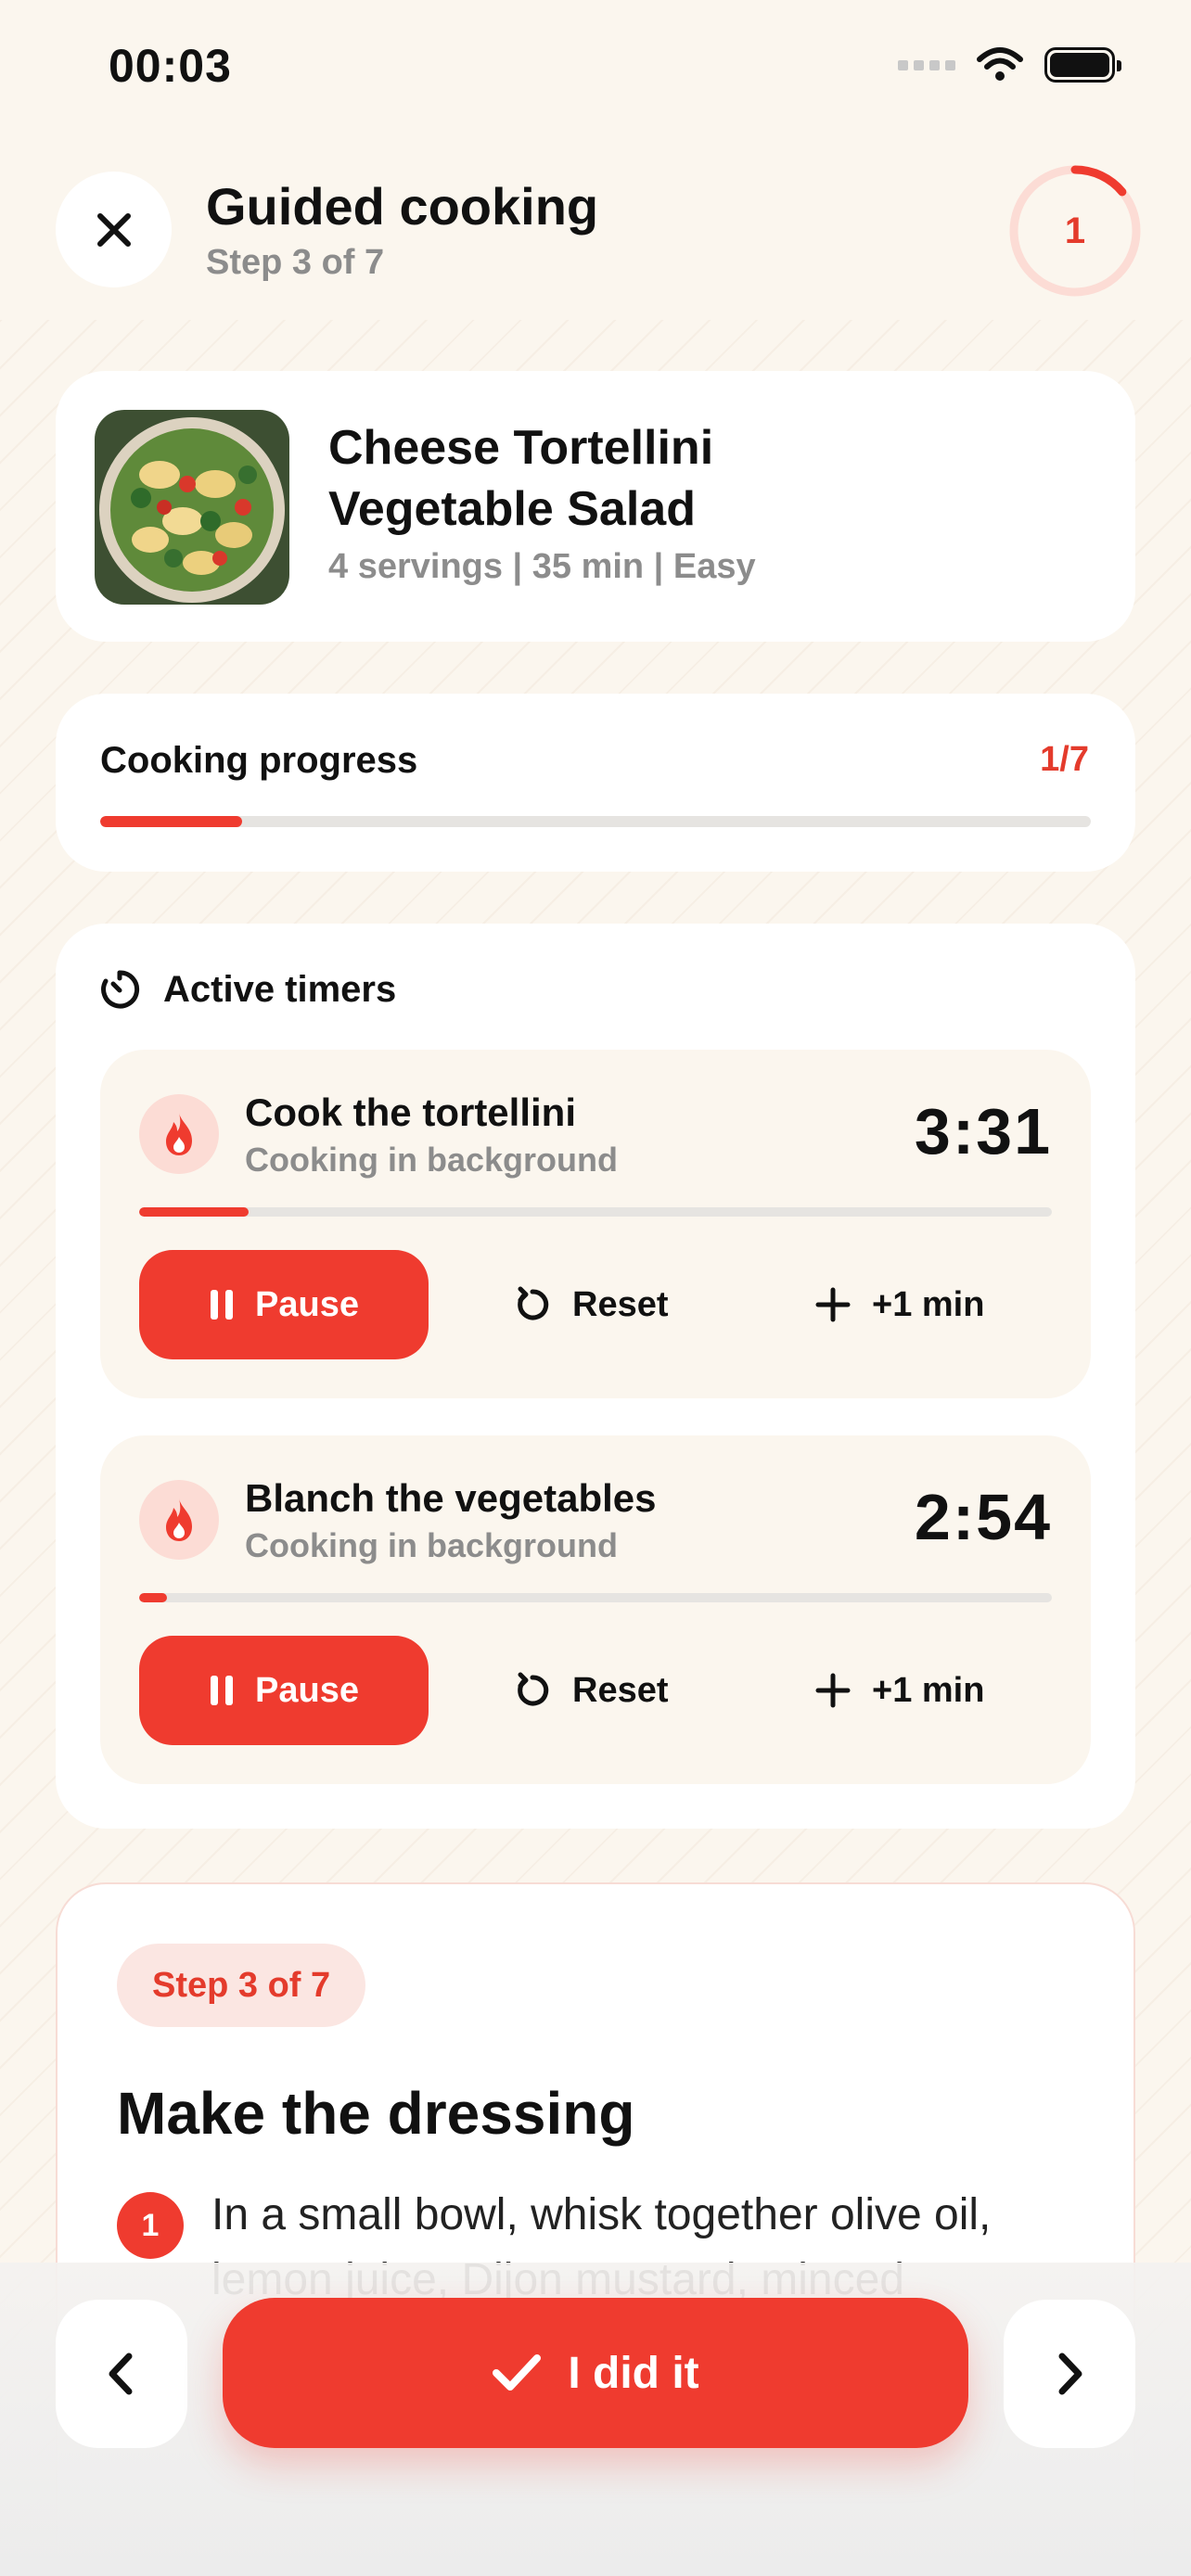 The image size is (1191, 2576). Describe the element at coordinates (121, 990) in the screenshot. I see `timer-icon` at that location.